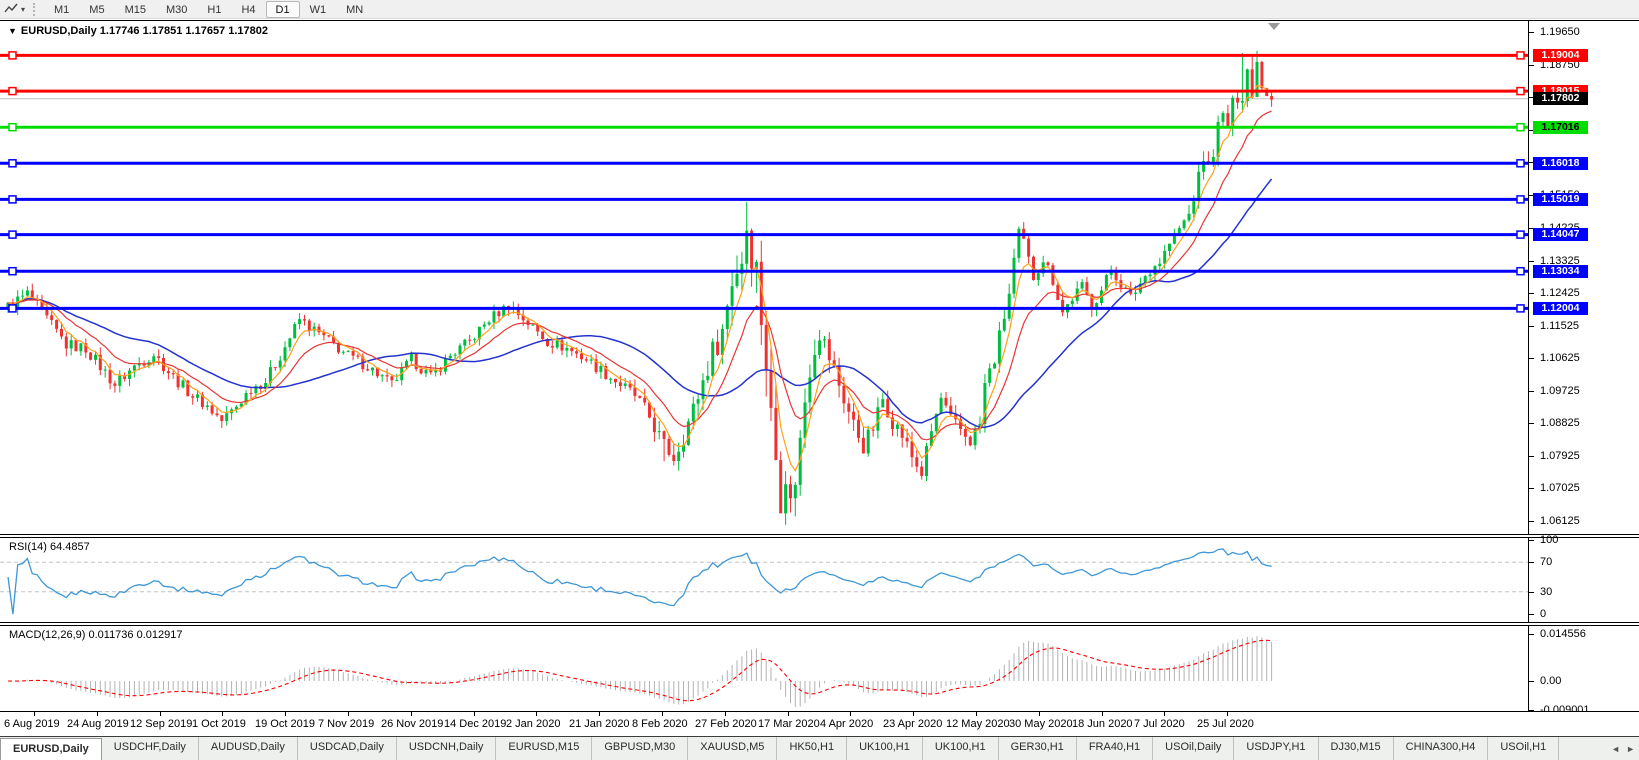 The height and width of the screenshot is (760, 1639). What do you see at coordinates (1560, 391) in the screenshot?
I see `price-tick-label: 1.09725` at bounding box center [1560, 391].